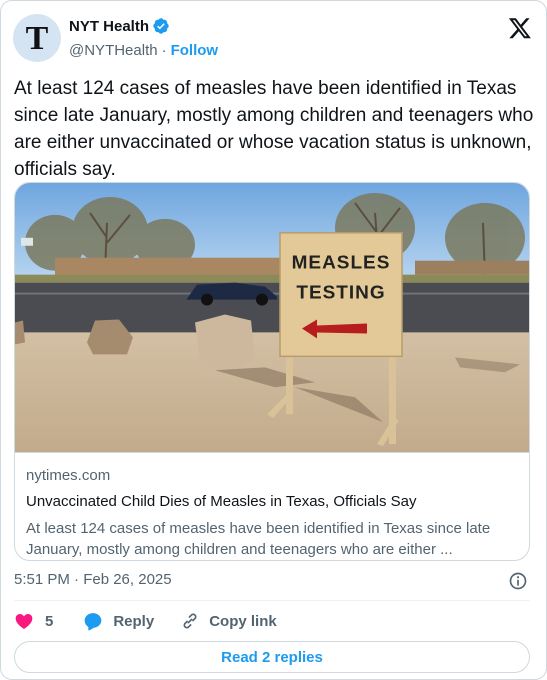 Image resolution: width=547 pixels, height=680 pixels. Describe the element at coordinates (113, 50) in the screenshot. I see `author-handle: @NYTHealth` at that location.